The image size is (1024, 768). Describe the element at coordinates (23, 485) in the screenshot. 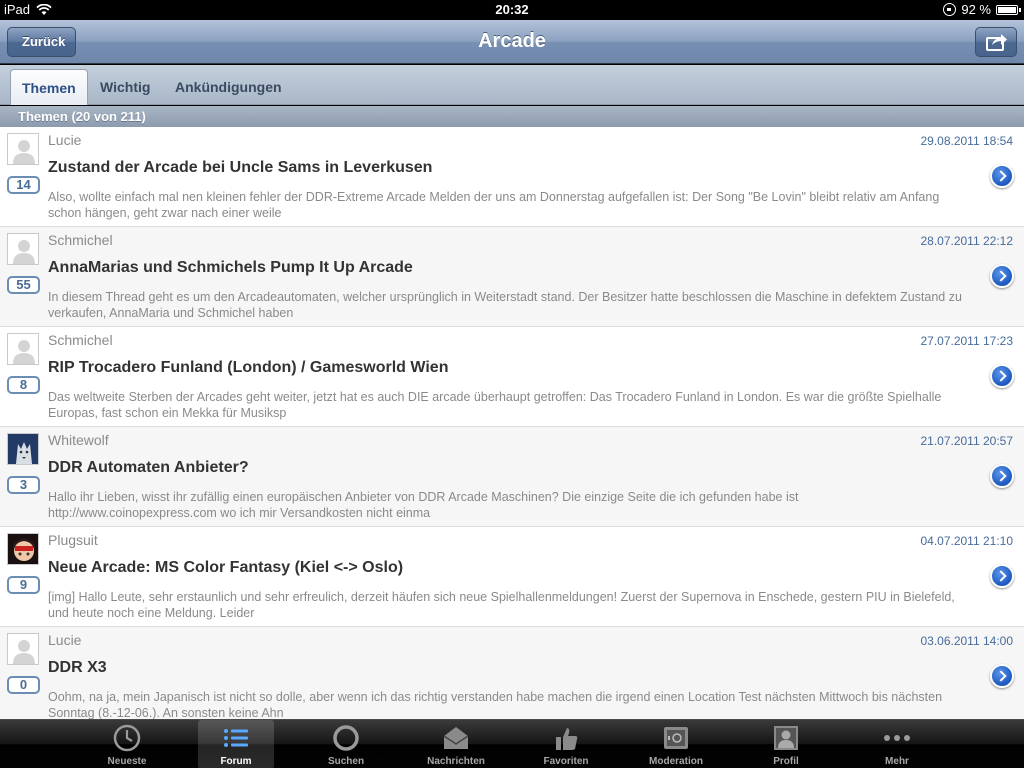

I see `reply-count-badge: 3` at that location.